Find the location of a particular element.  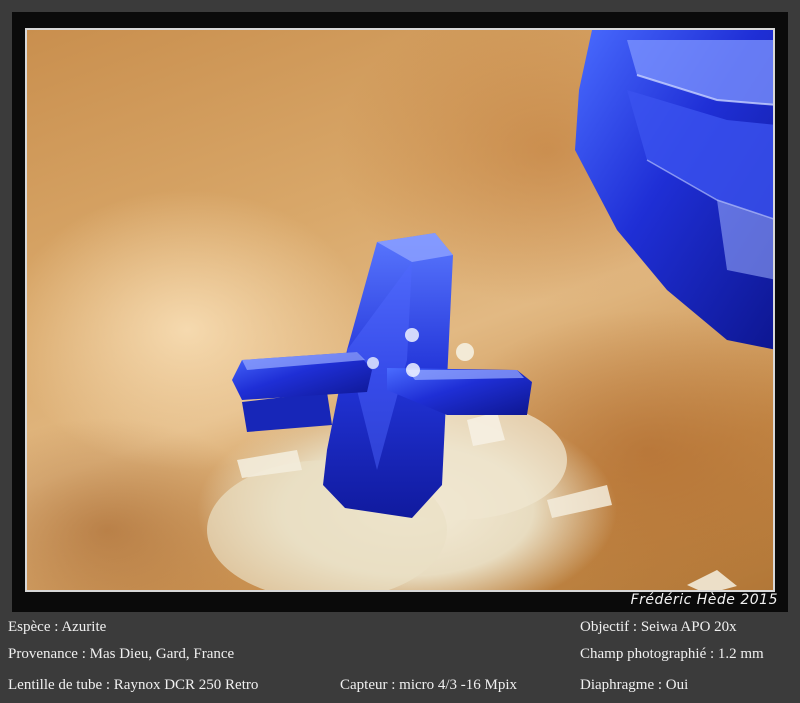

large-azurite-crystal is located at coordinates (674, 190).